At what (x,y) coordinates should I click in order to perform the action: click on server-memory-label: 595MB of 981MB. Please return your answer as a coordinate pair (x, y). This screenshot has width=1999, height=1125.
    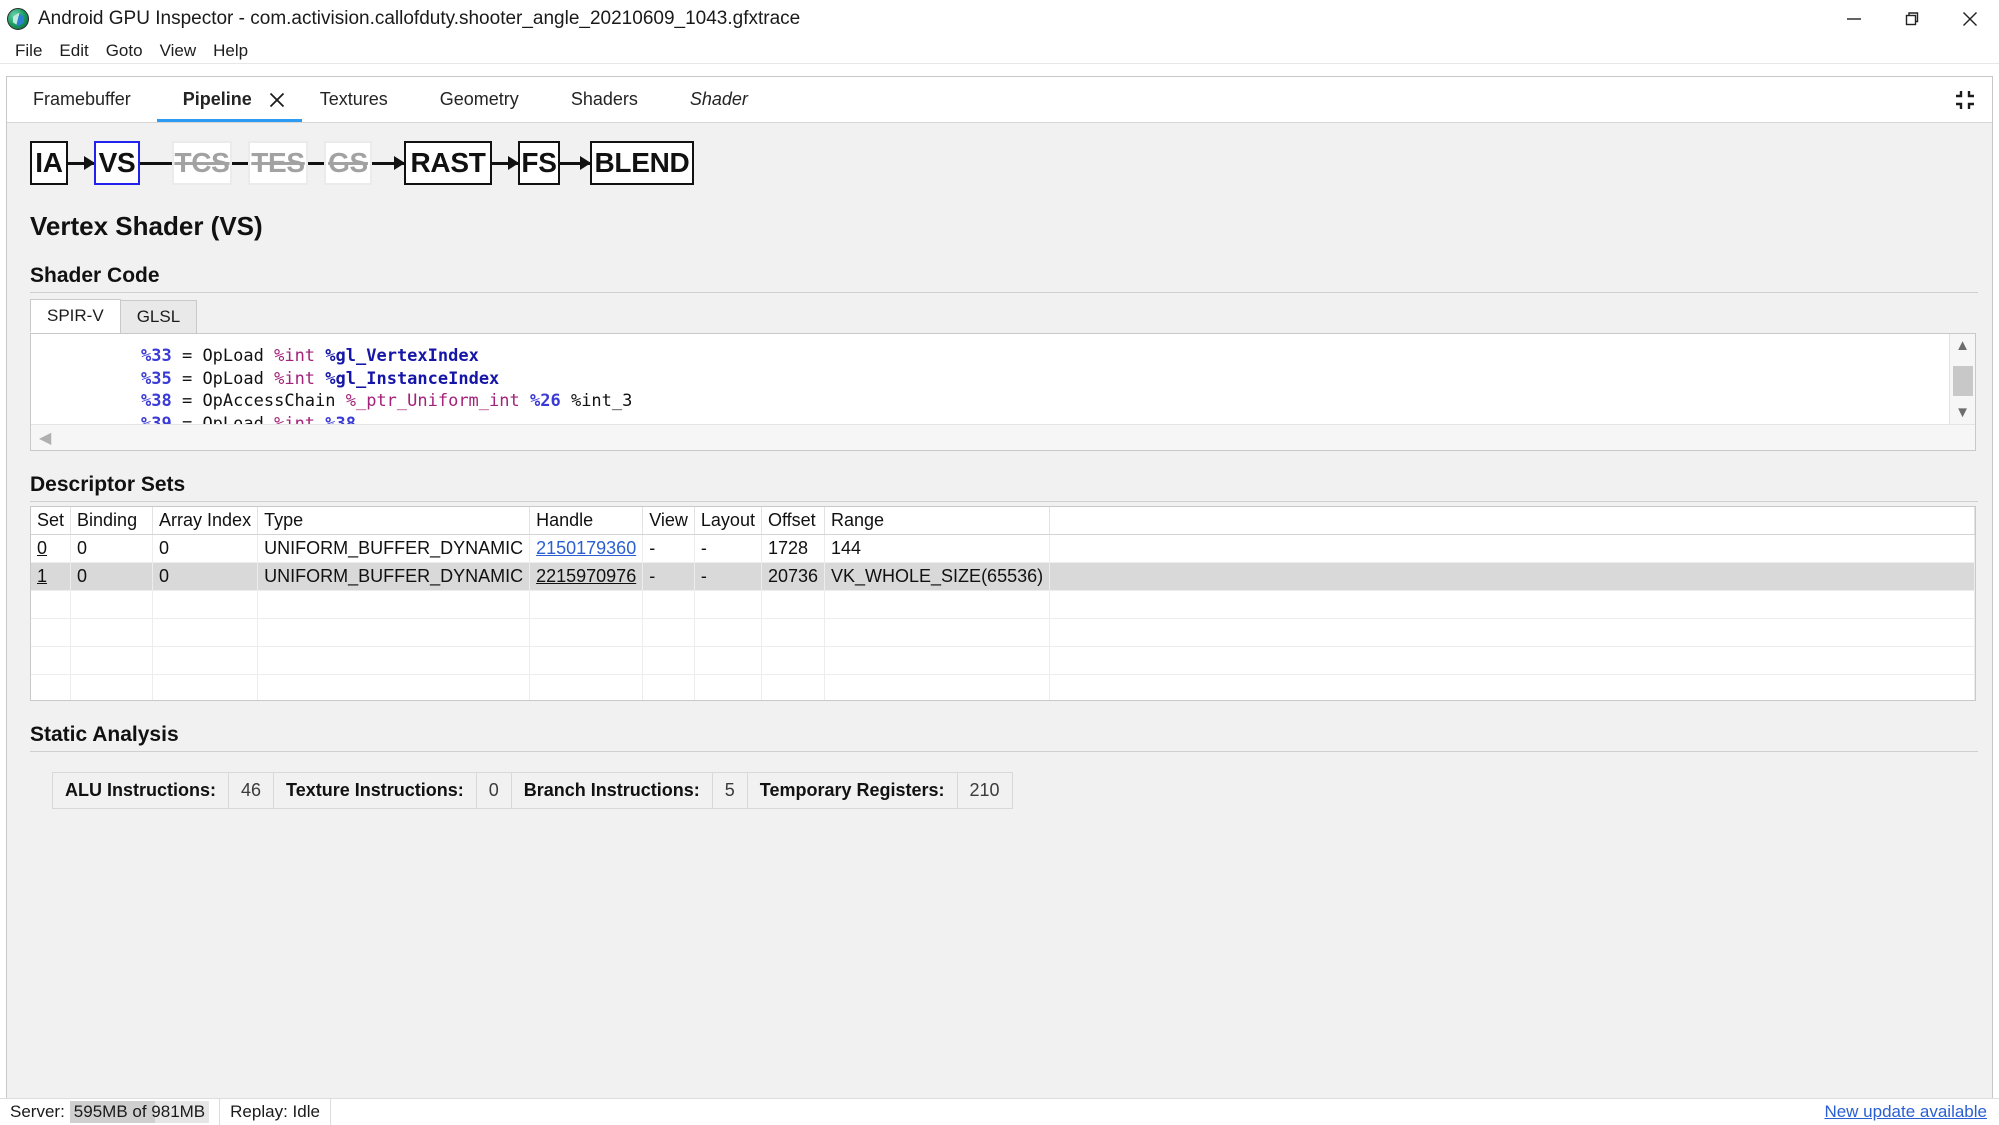
    Looking at the image, I should click on (139, 1111).